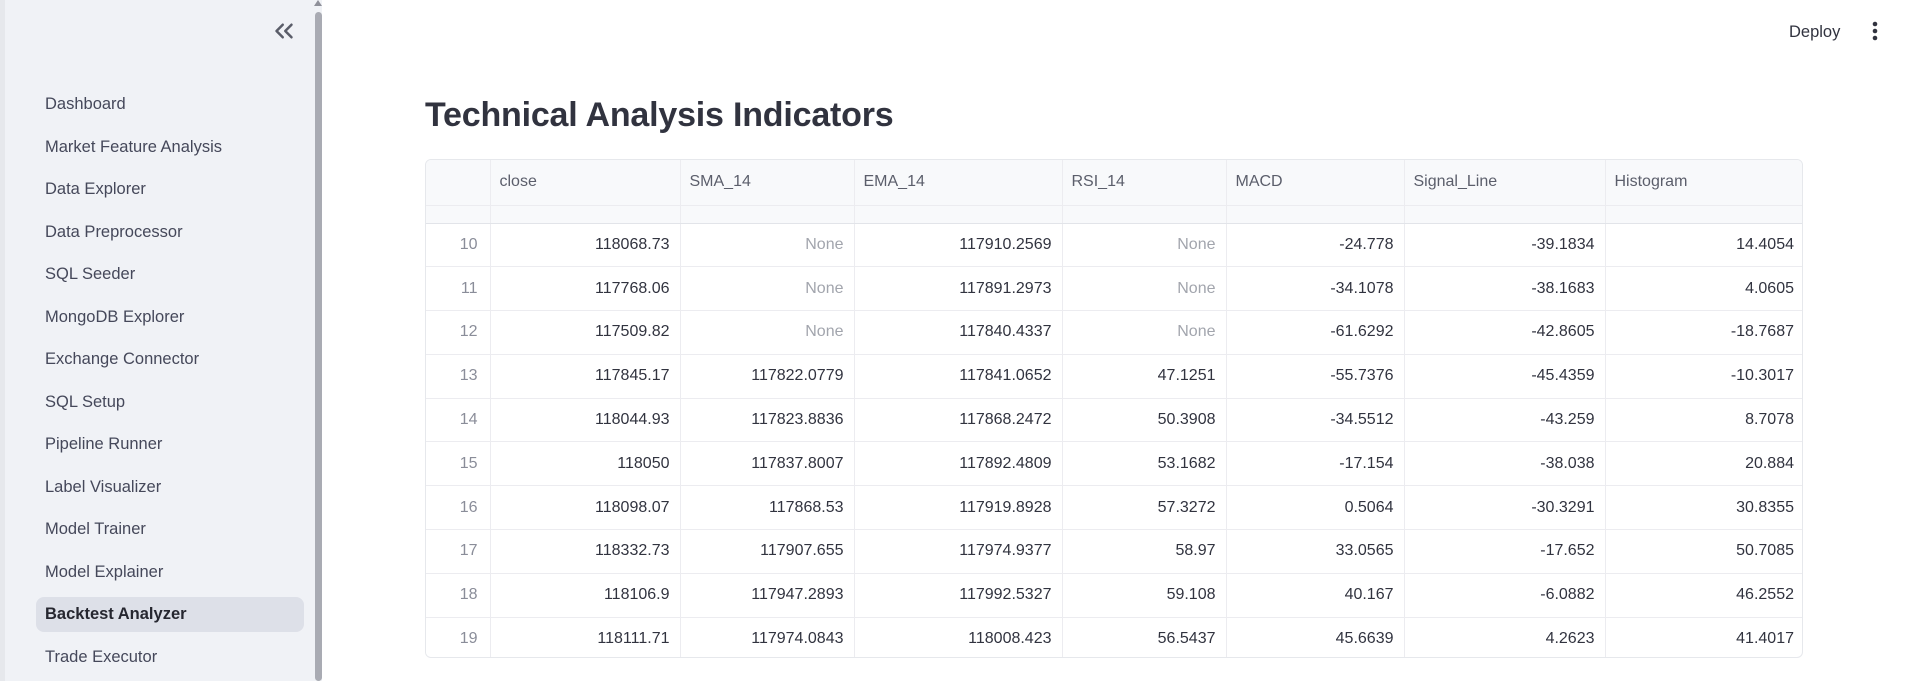  Describe the element at coordinates (1144, 183) in the screenshot. I see `column-header-rsi-14: RSI_14` at that location.